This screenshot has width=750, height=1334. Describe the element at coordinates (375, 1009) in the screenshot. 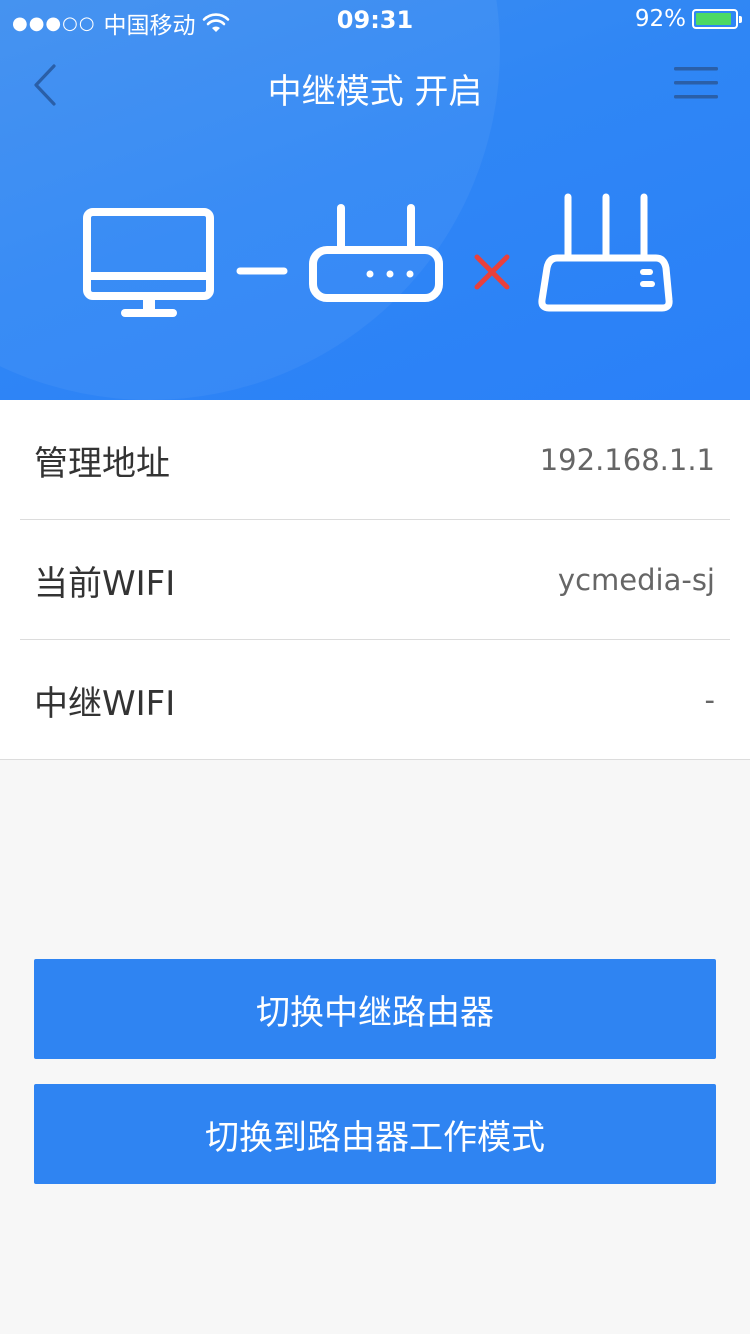

I see `switch-repeater-router-button: 切换中继路由器` at that location.